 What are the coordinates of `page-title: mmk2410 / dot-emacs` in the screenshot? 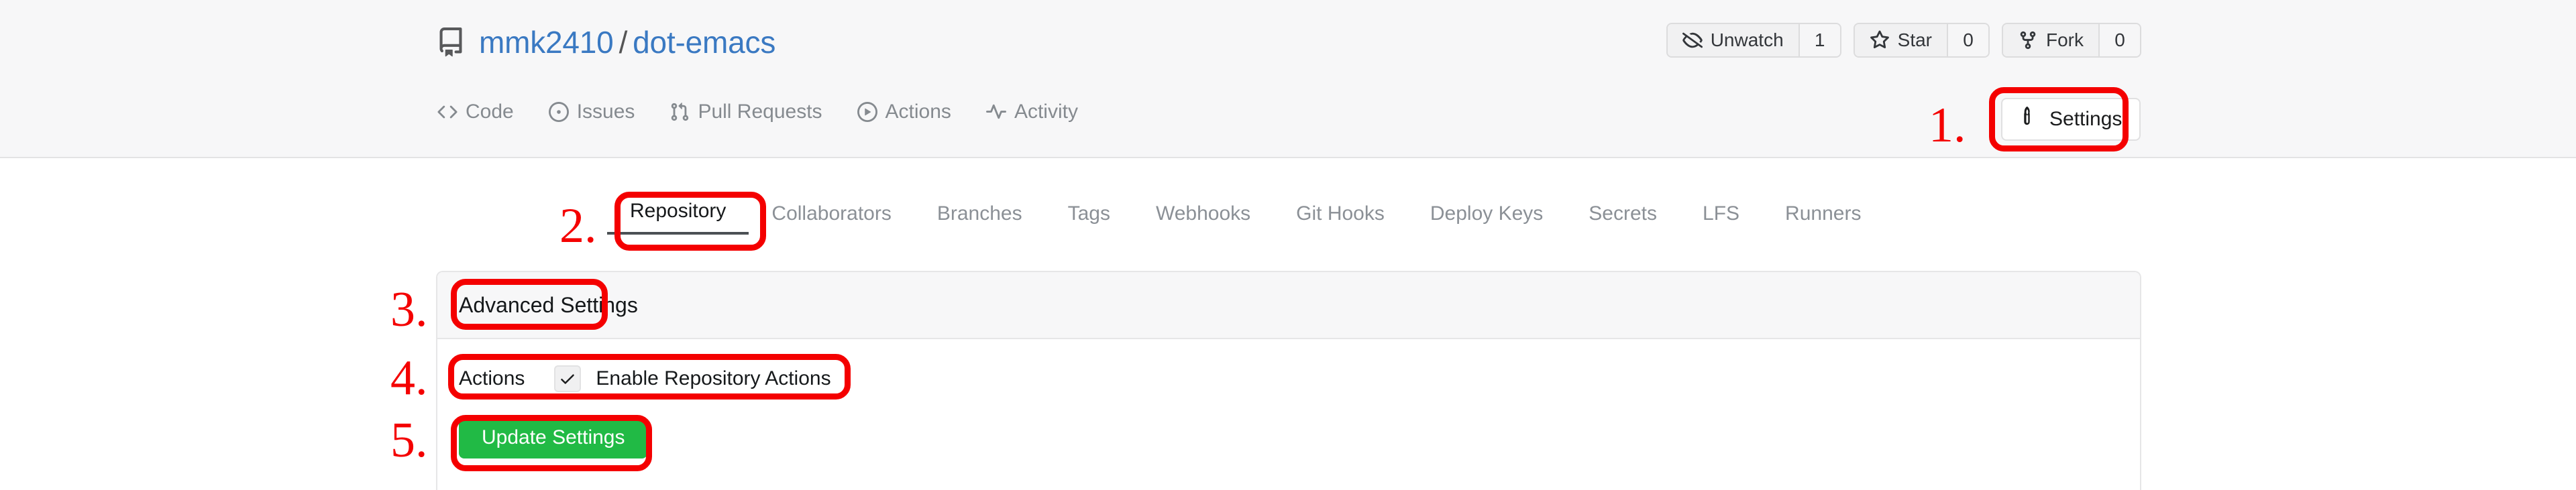 It's located at (627, 42).